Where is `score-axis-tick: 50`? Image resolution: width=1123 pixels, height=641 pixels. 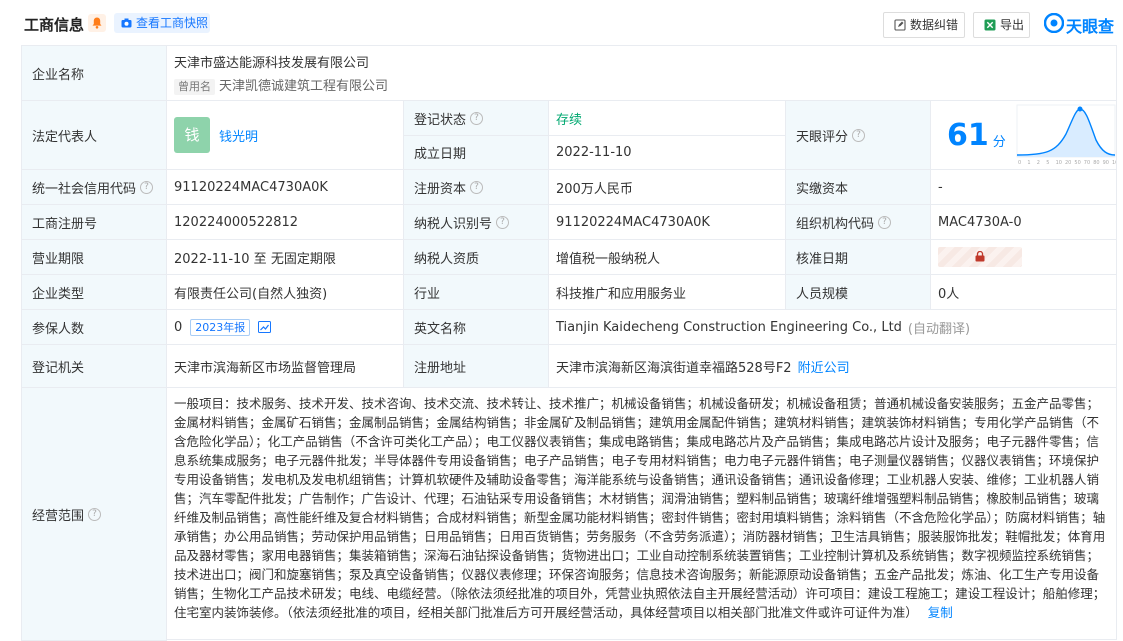 score-axis-tick: 50 is located at coordinates (1077, 163).